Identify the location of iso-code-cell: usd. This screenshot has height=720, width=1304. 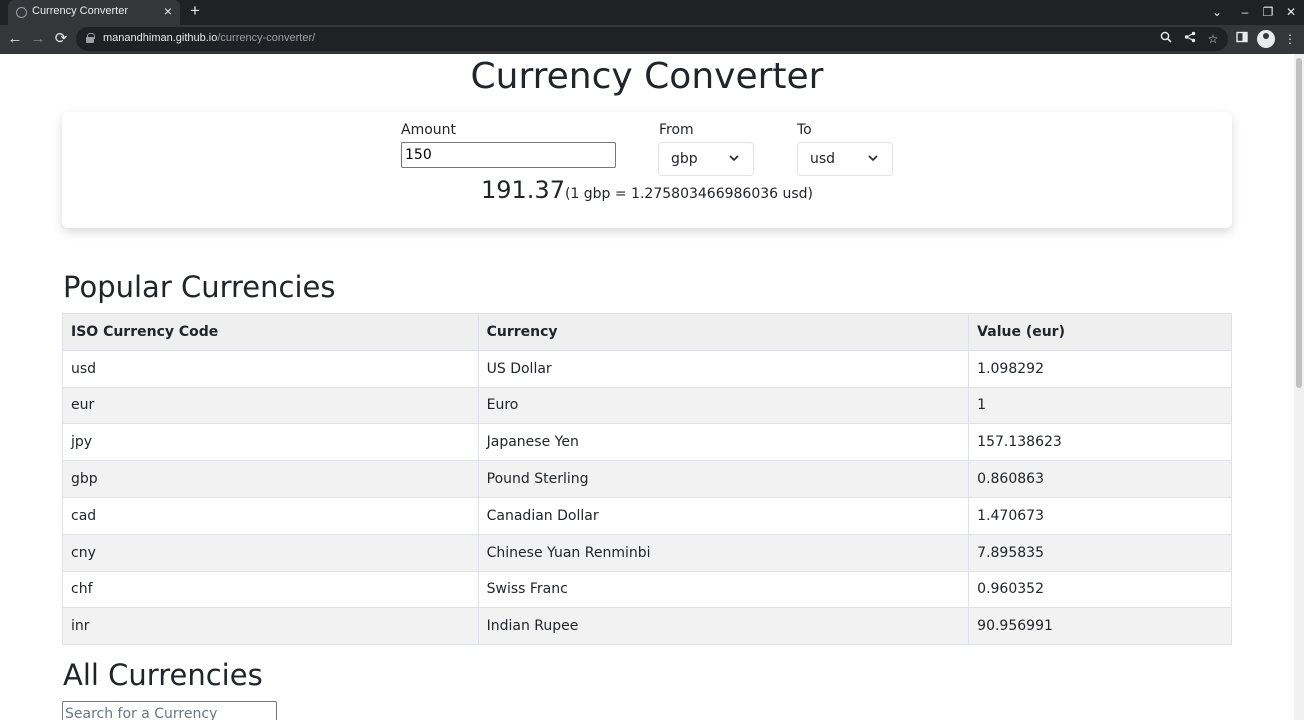
(270, 368).